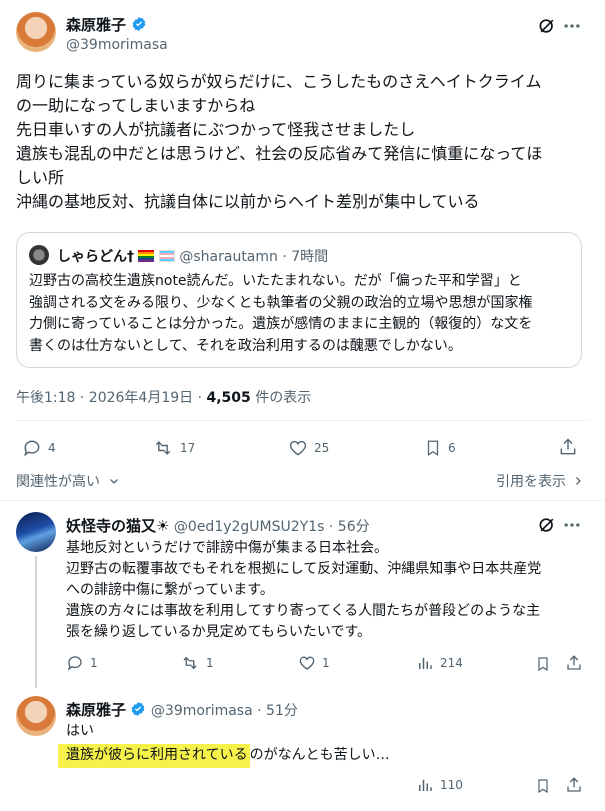 Image resolution: width=605 pixels, height=811 pixels. I want to click on sort-dropdown: 関連性が高い, so click(68, 481).